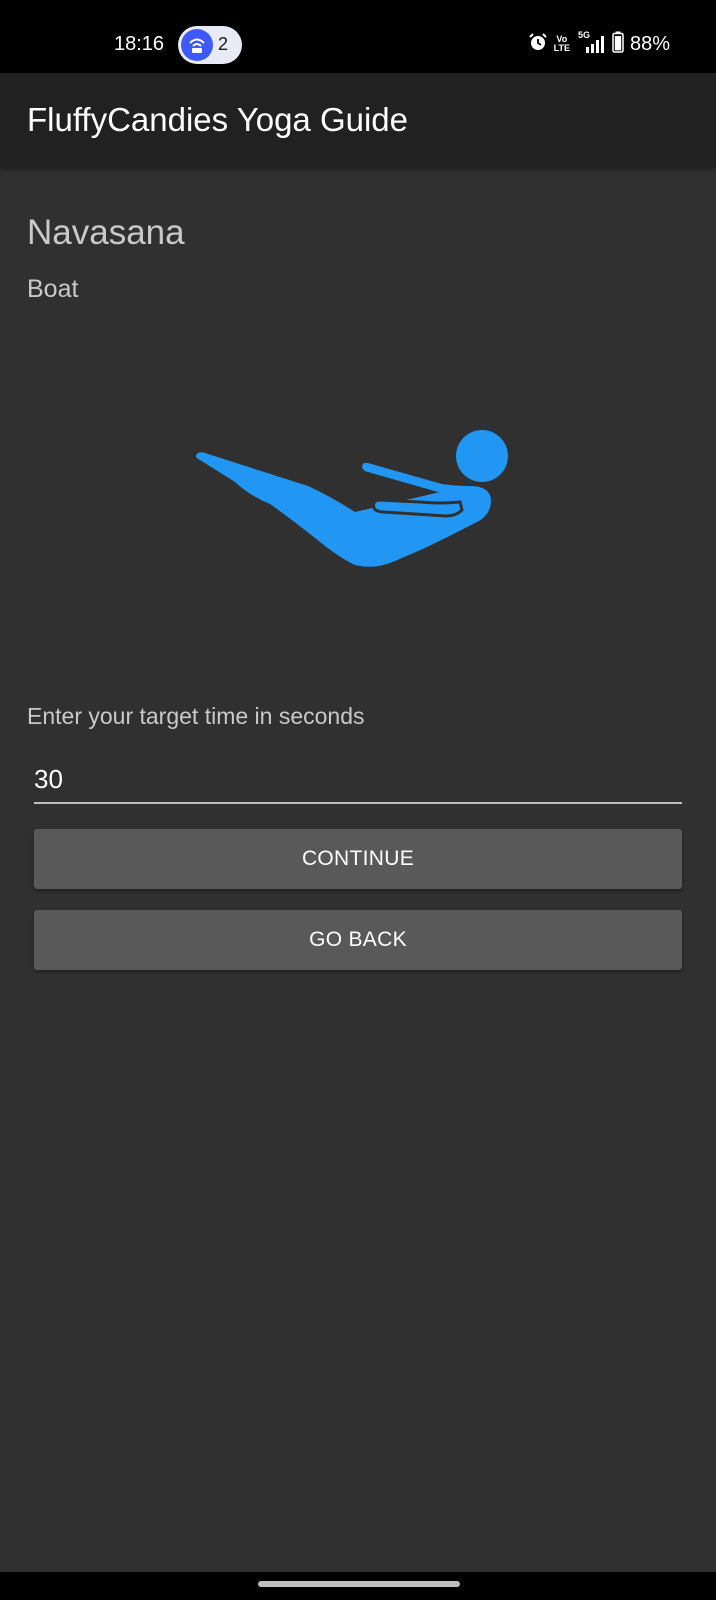  What do you see at coordinates (196, 716) in the screenshot?
I see `target-time-label: Enter your target time in seconds` at bounding box center [196, 716].